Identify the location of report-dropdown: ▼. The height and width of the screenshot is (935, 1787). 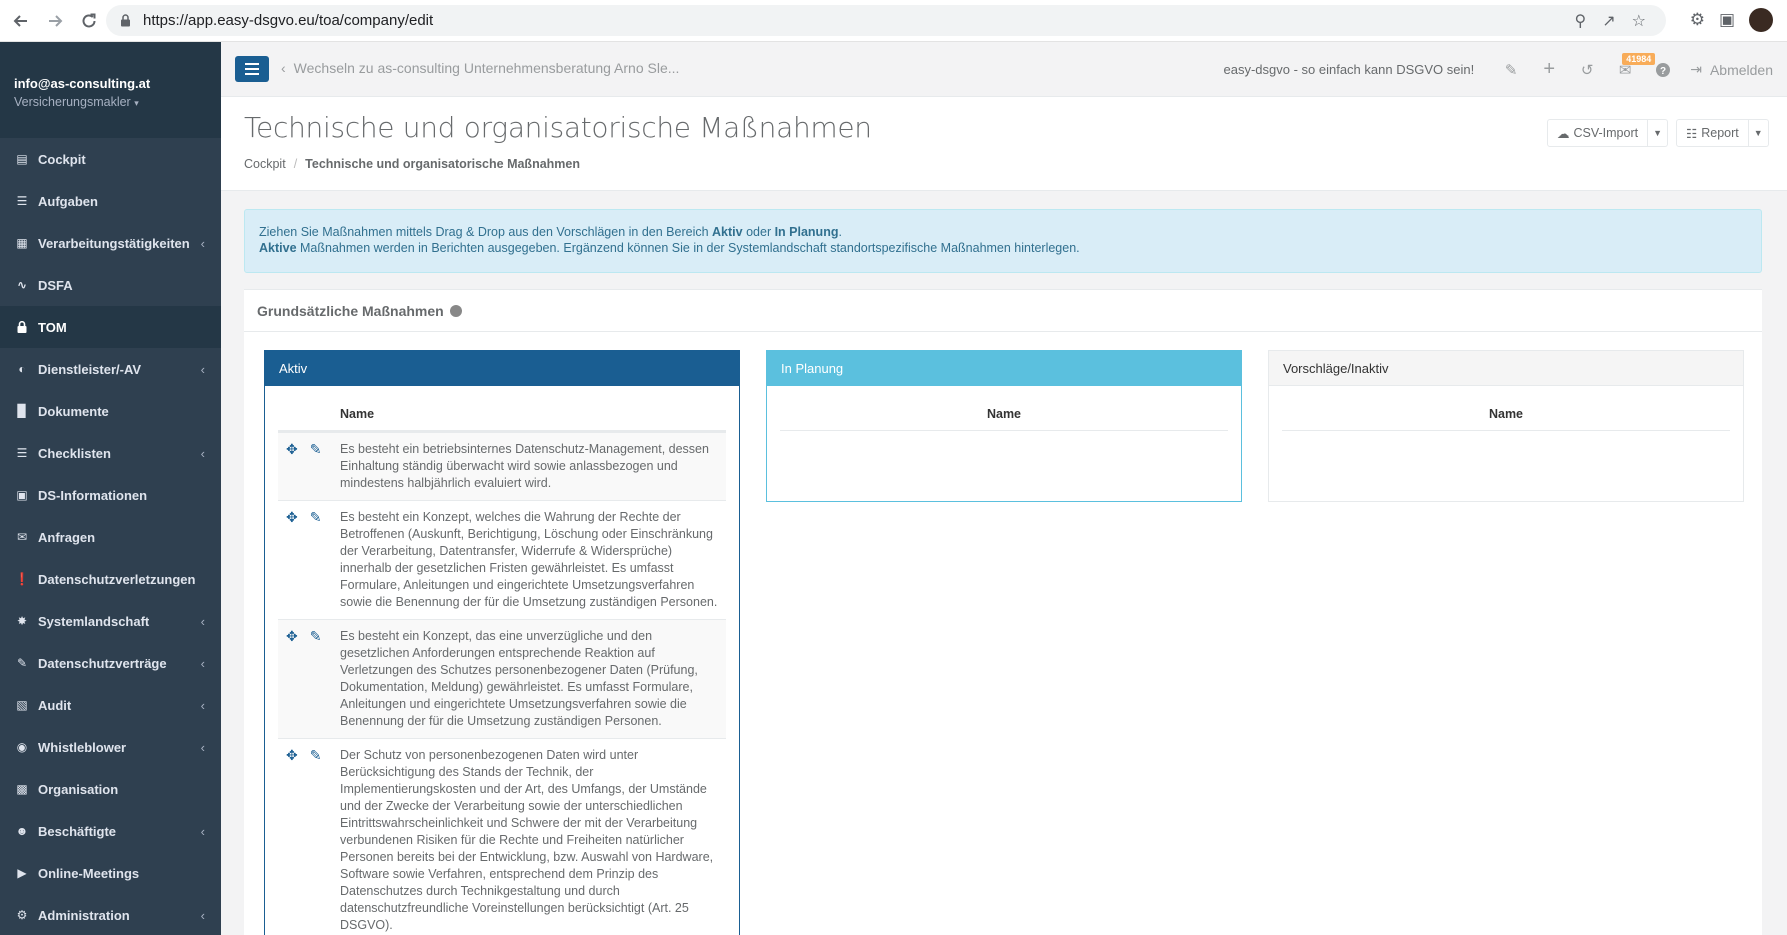
(1758, 133).